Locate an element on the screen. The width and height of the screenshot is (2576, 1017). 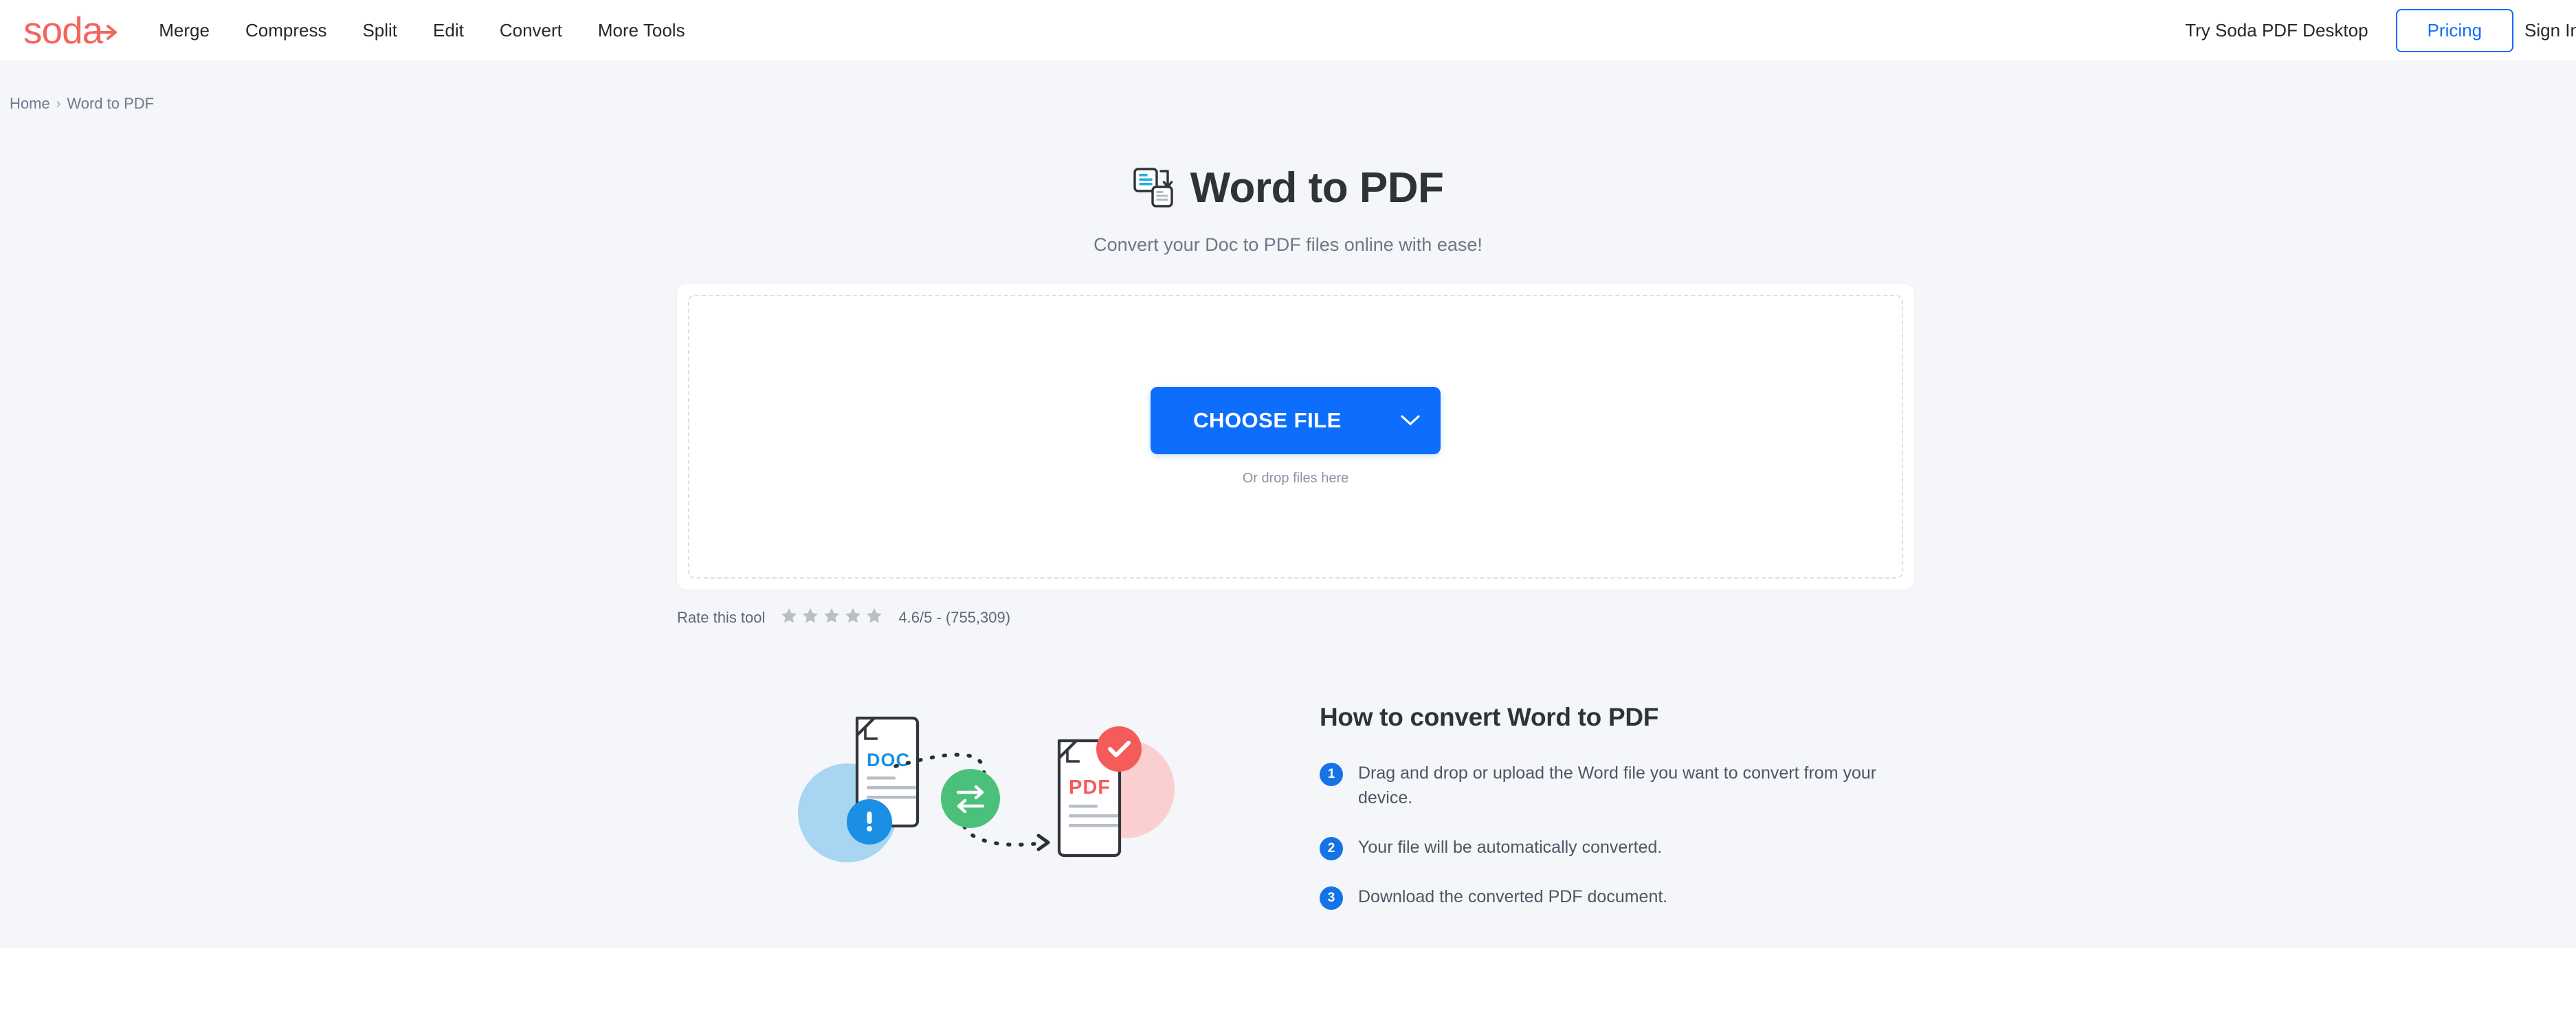
star-rating is located at coordinates (831, 617).